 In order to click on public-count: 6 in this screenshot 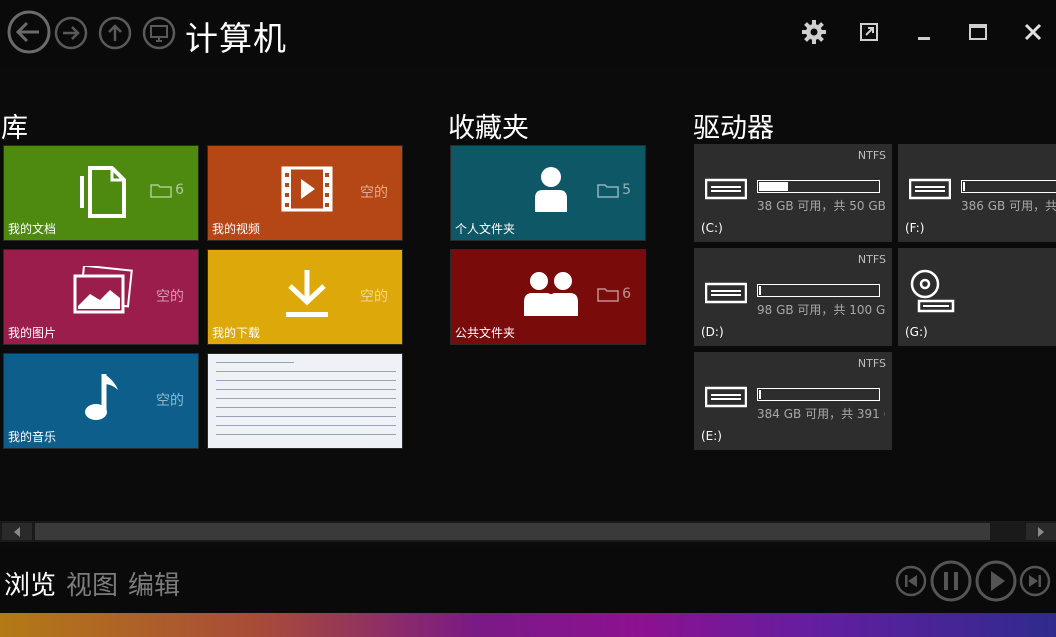, I will do `click(614, 294)`.